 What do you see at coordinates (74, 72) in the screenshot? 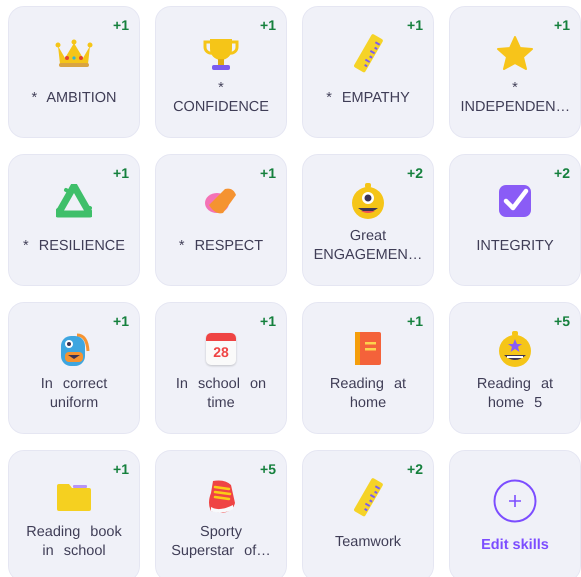
I see `skill-card: +1 * AMBITION` at bounding box center [74, 72].